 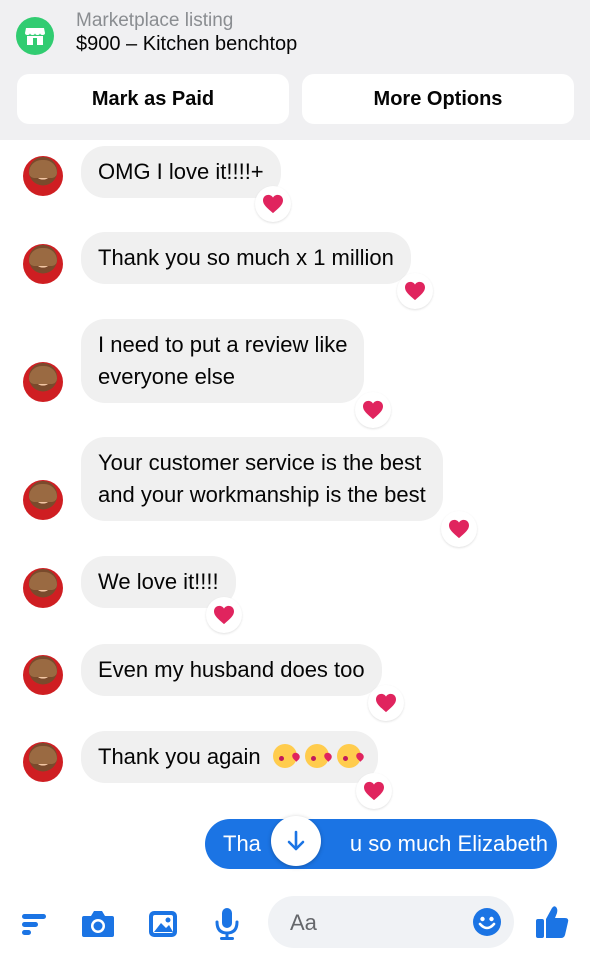 I want to click on message-line: Your customer service is the best, so click(x=260, y=462).